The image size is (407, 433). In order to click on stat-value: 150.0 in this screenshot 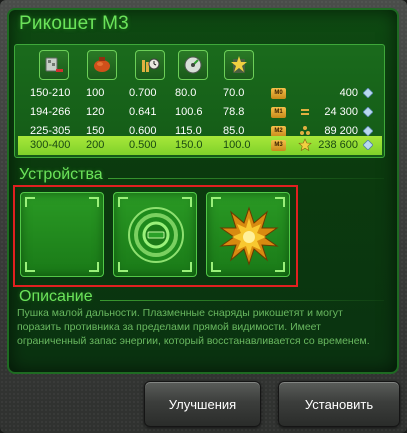, I will do `click(189, 145)`.